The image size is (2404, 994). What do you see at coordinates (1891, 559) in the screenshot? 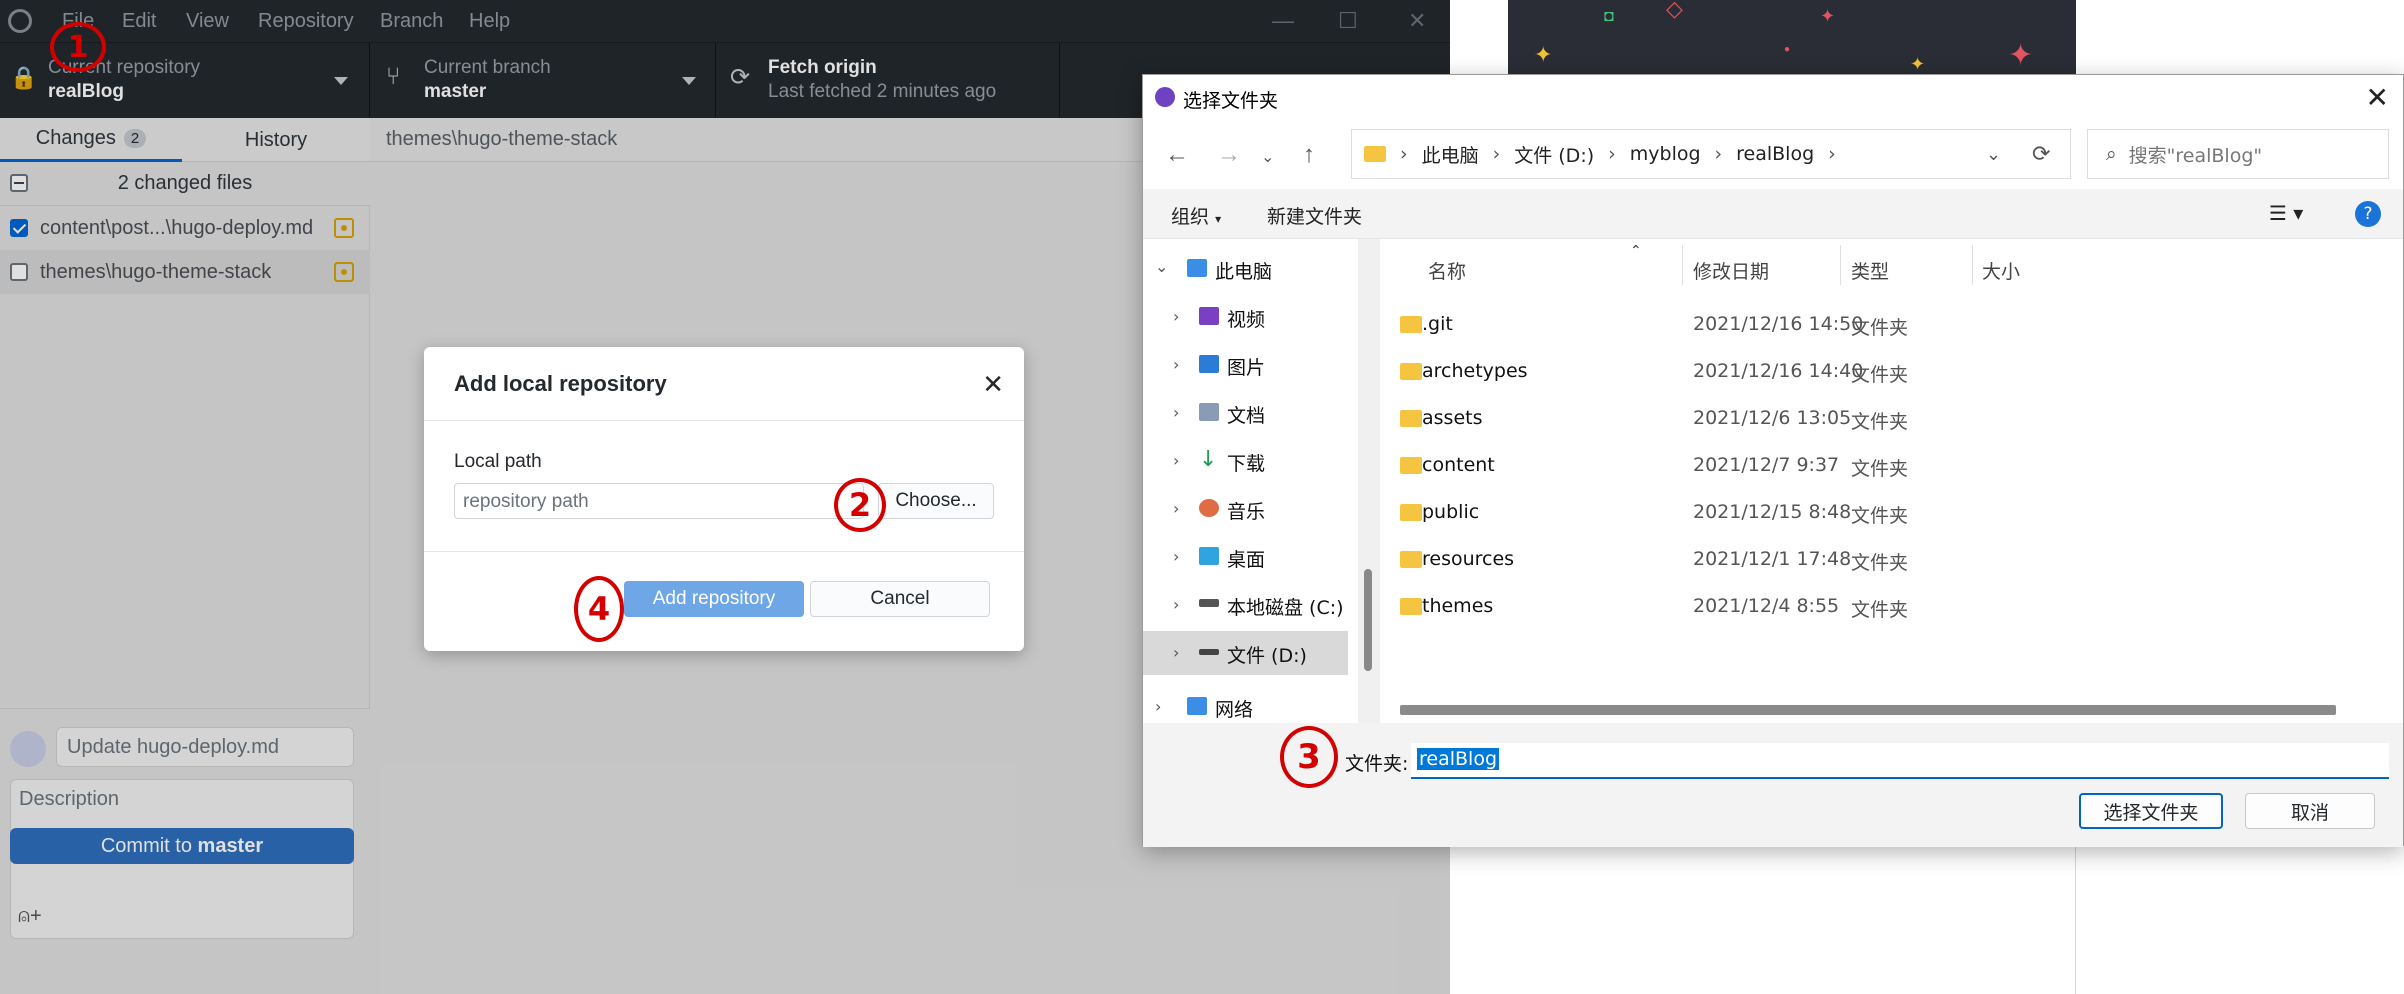
I see `file-row: resources 2021/12/1 17:48 文件夹` at bounding box center [1891, 559].